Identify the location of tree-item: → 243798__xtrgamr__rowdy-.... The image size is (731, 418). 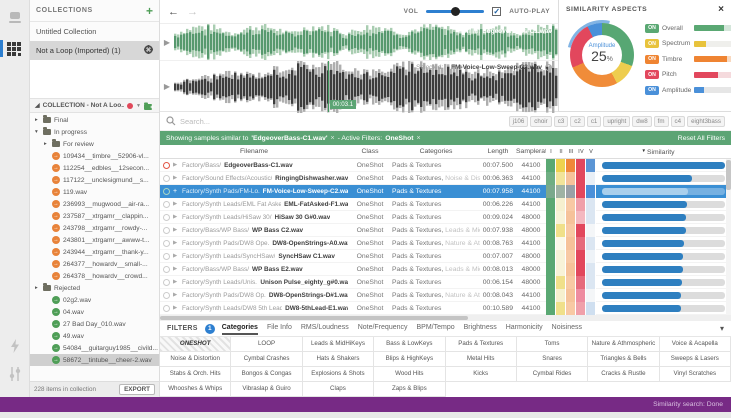
(94, 228).